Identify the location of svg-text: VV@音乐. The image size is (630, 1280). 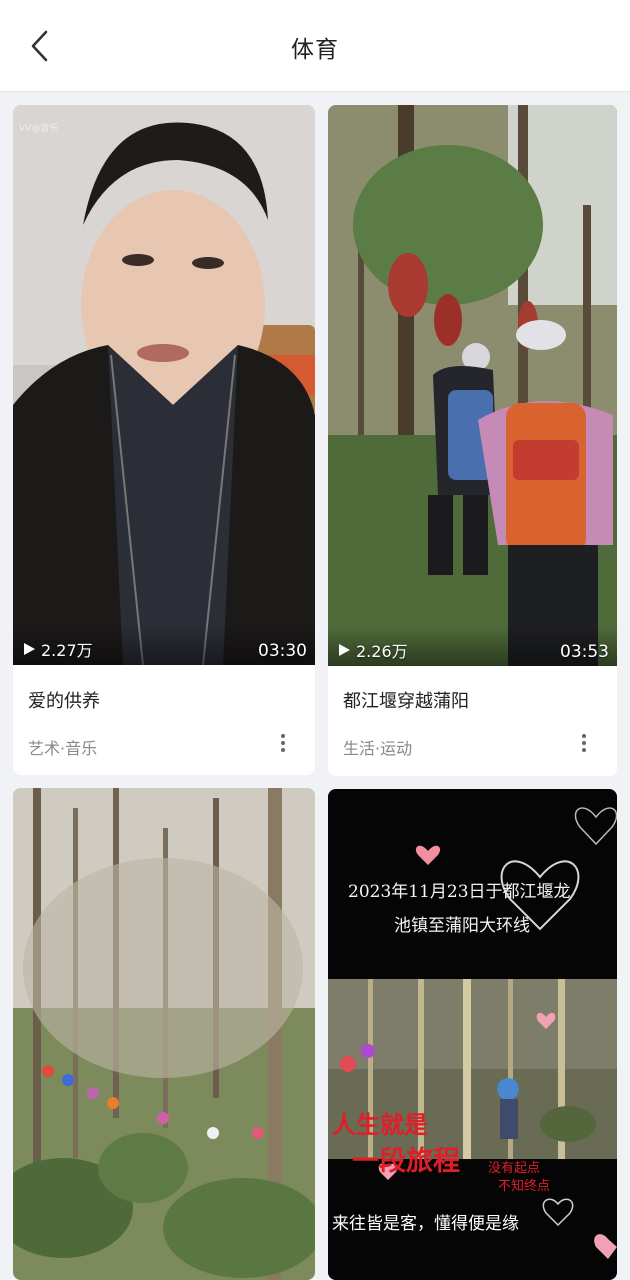
(38, 128).